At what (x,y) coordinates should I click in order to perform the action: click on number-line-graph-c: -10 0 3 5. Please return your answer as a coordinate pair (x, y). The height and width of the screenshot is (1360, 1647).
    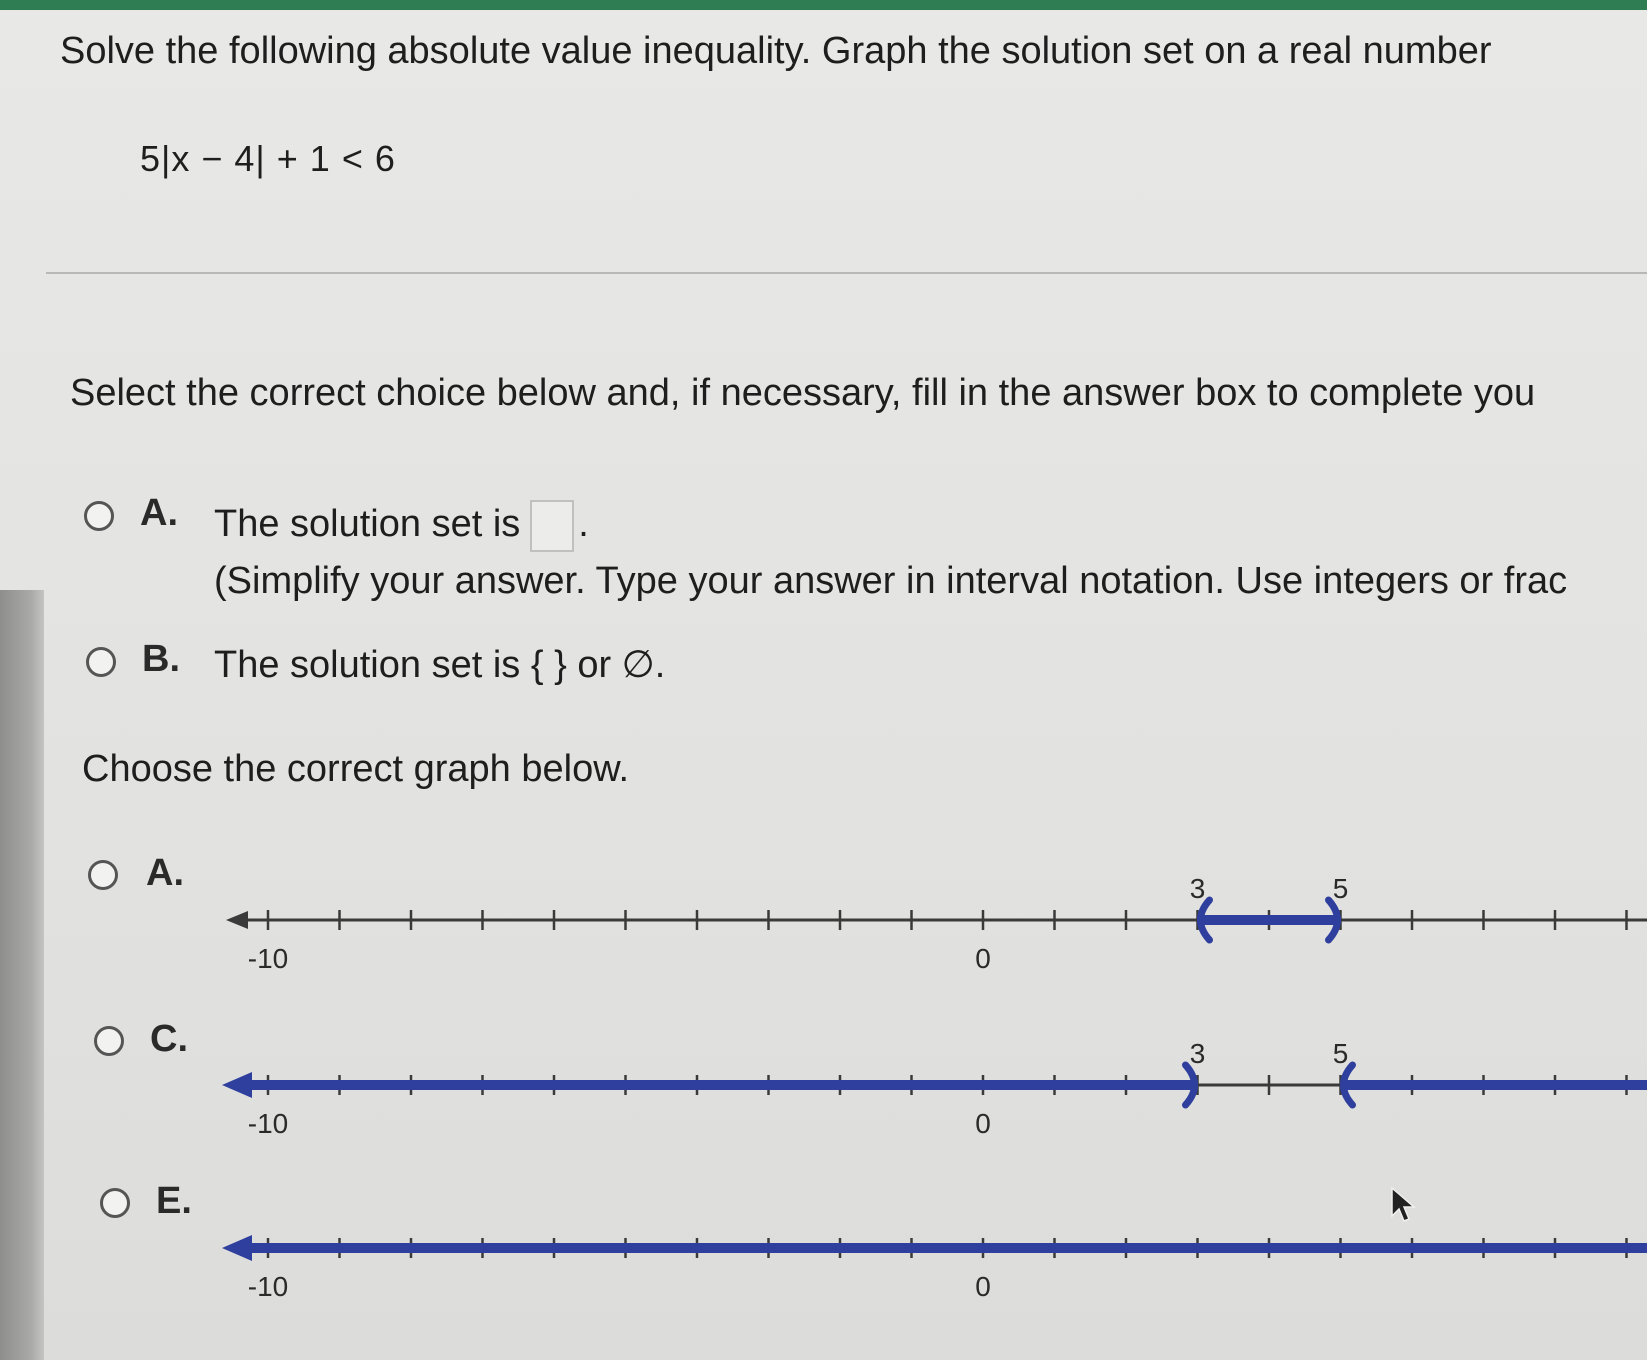
    Looking at the image, I should click on (823, 1095).